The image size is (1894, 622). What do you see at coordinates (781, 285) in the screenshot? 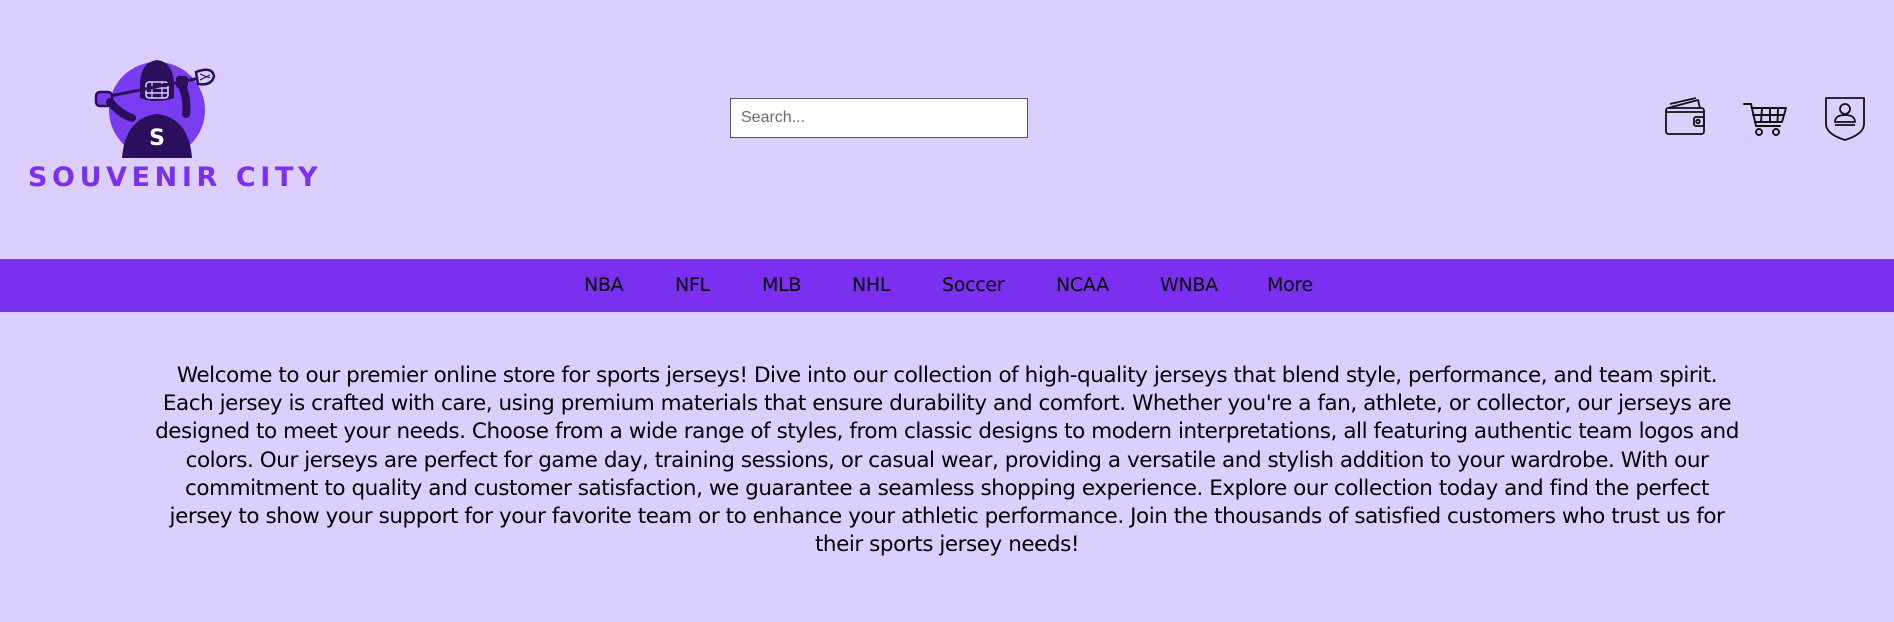
I see `nav-item-mlb: MLB` at bounding box center [781, 285].